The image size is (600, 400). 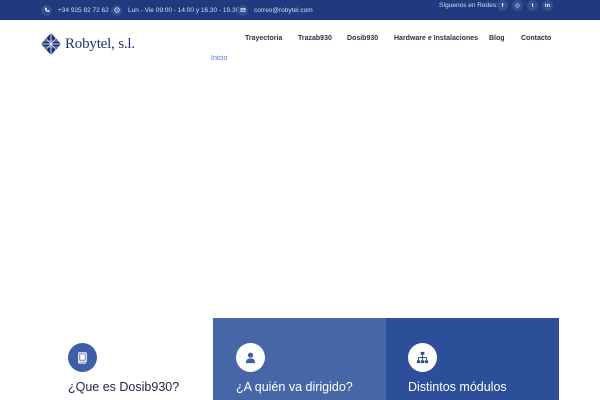 I want to click on logo: Robytel, s.l., so click(x=87, y=44).